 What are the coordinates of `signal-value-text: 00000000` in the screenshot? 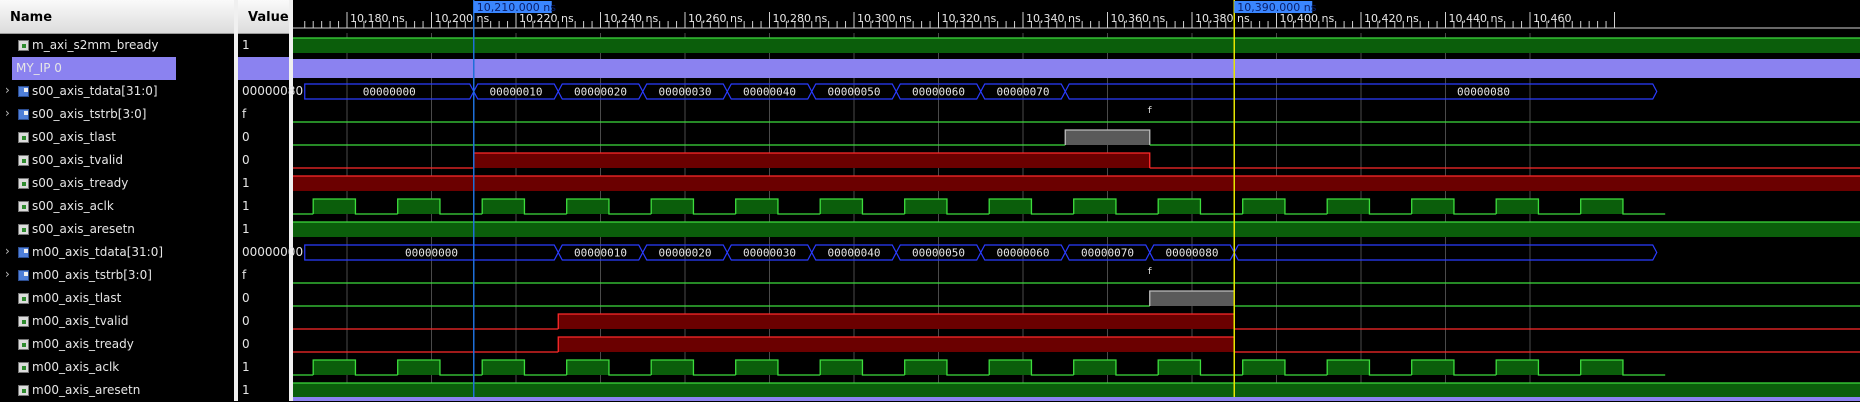 It's located at (273, 252).